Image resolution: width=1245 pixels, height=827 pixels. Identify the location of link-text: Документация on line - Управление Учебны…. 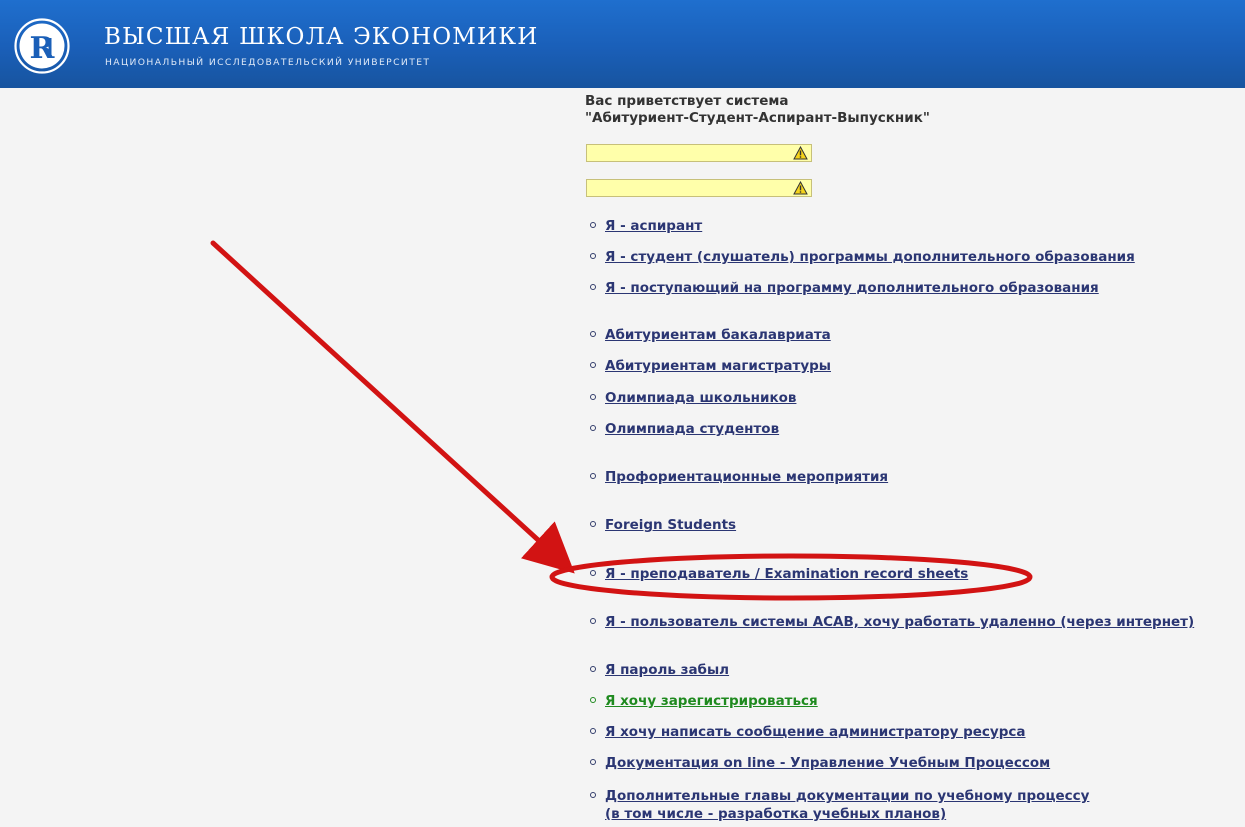
(827, 763).